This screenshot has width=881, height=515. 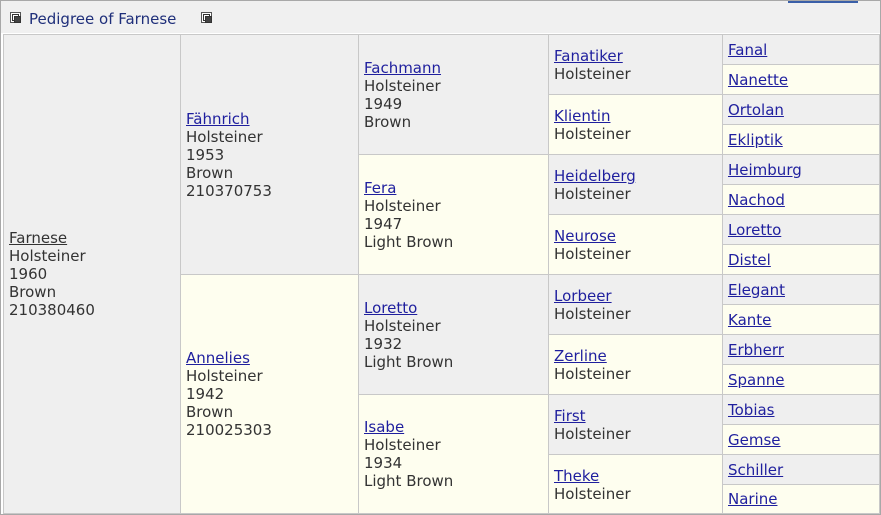 I want to click on dam-link: Annelies, so click(x=269, y=358).